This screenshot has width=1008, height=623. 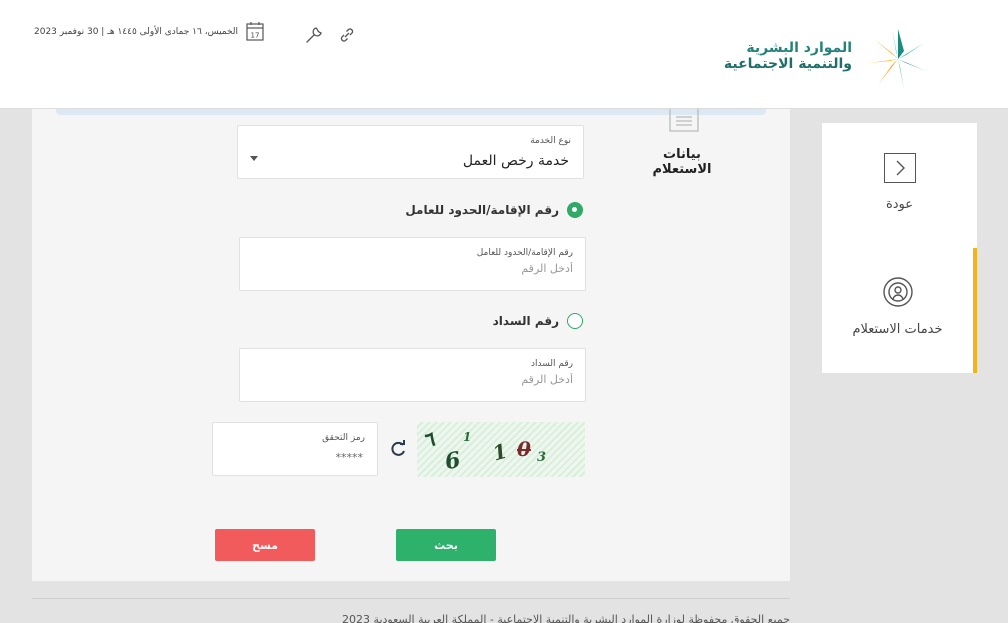 I want to click on radio-payment-indicator, so click(x=575, y=321).